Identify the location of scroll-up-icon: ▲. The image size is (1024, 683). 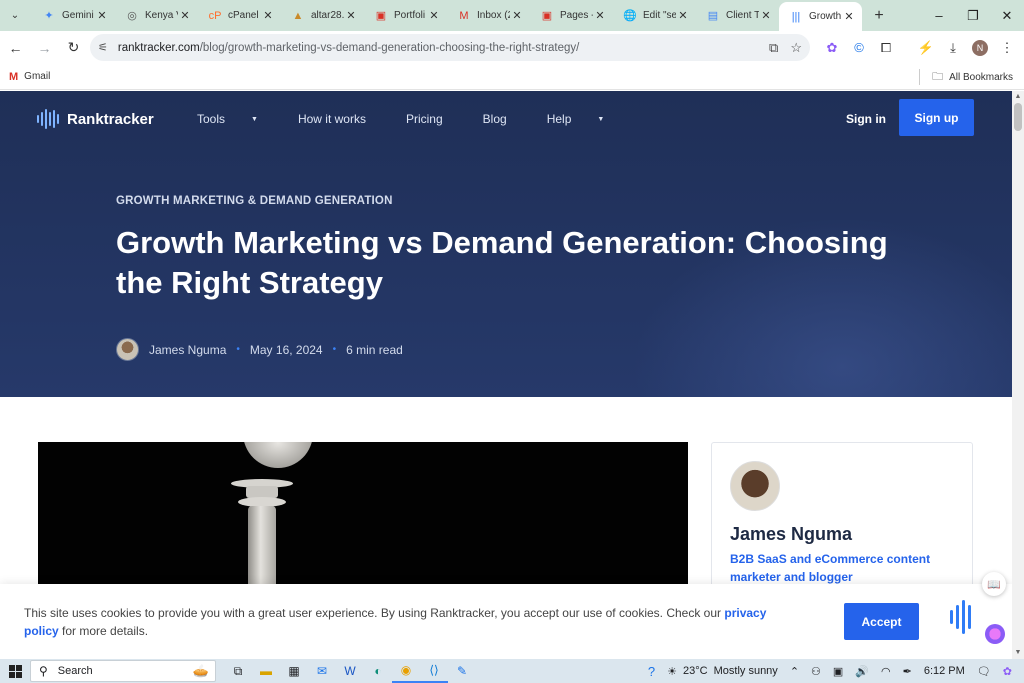
(1018, 97).